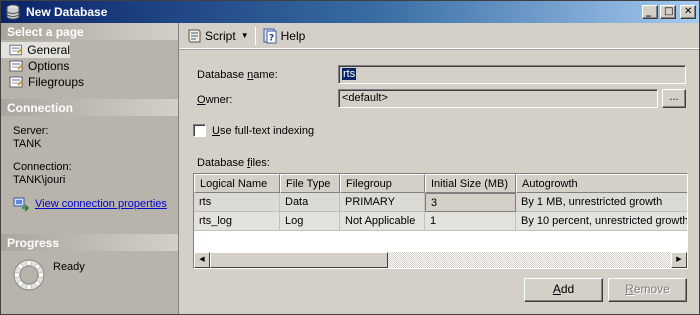 The image size is (700, 315). I want to click on database-name-input: rts, so click(512, 74).